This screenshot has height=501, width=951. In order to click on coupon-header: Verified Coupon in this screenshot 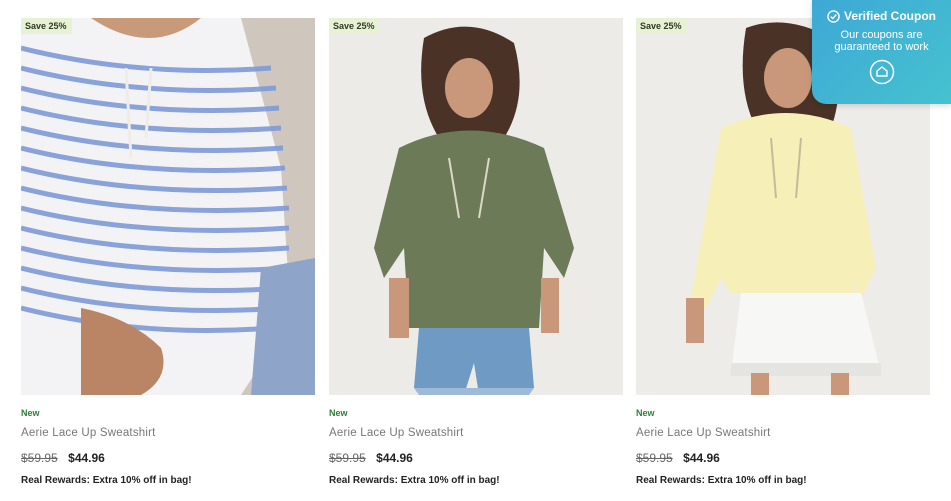, I will do `click(881, 16)`.